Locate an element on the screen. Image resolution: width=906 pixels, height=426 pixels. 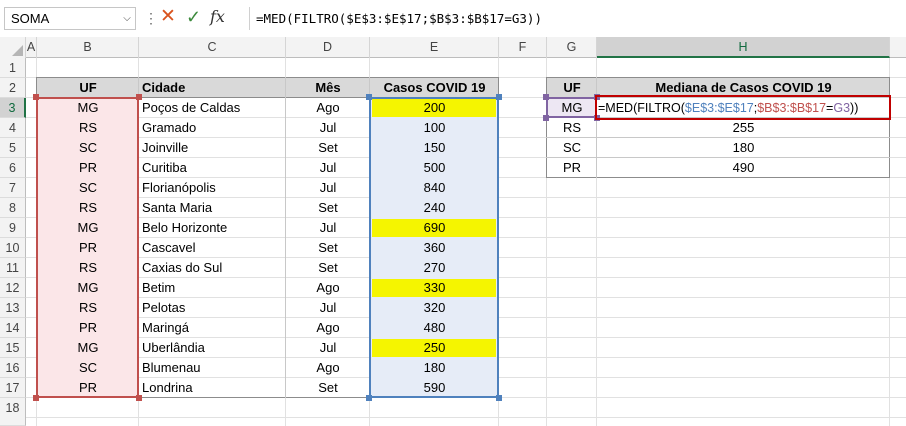
column-headers: A B C D E F G H is located at coordinates (453, 47).